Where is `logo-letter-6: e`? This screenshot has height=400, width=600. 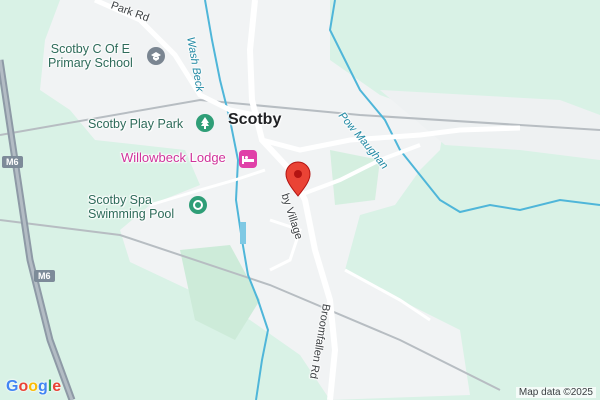 logo-letter-6: e is located at coordinates (57, 386).